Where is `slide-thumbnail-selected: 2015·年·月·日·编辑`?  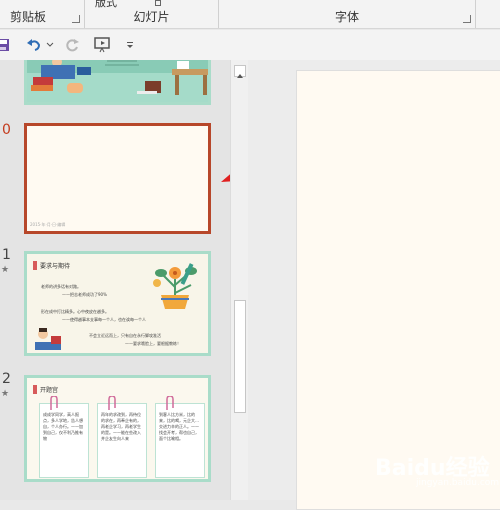 slide-thumbnail-selected: 2015·年·月·日·编辑 is located at coordinates (117, 178).